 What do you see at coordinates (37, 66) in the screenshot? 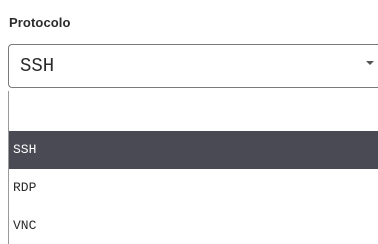
I see `protocol-selected-value: SSH` at bounding box center [37, 66].